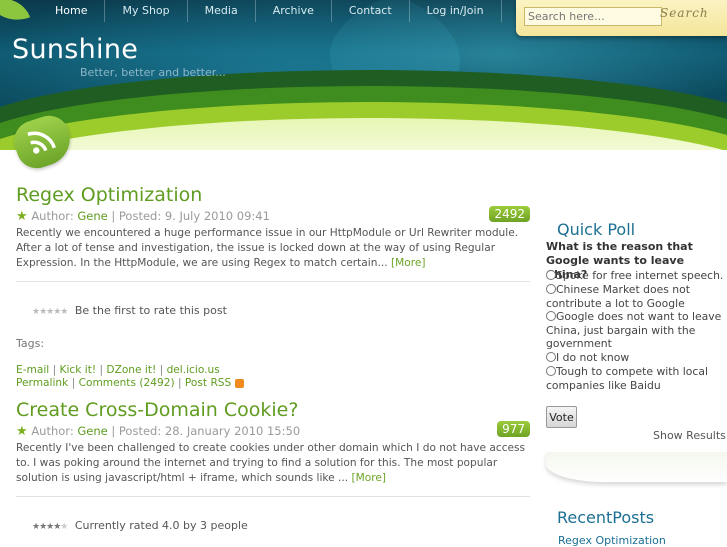 This screenshot has height=547, width=727. What do you see at coordinates (146, 11) in the screenshot?
I see `nav-my-shop: My Shop` at bounding box center [146, 11].